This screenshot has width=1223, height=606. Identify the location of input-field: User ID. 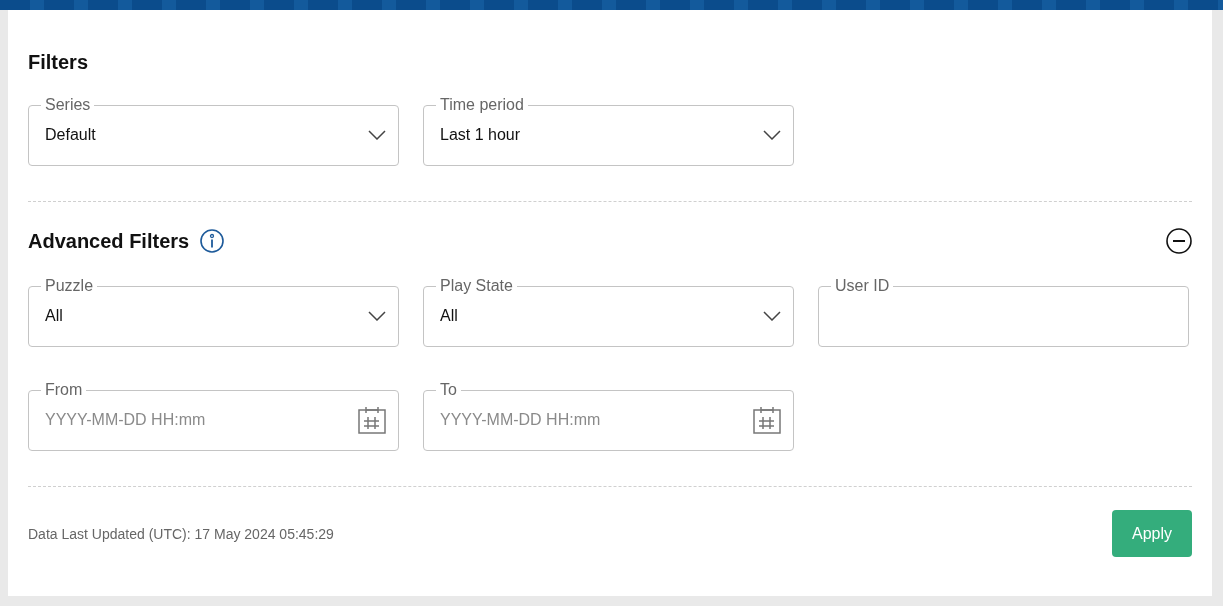
(1003, 312).